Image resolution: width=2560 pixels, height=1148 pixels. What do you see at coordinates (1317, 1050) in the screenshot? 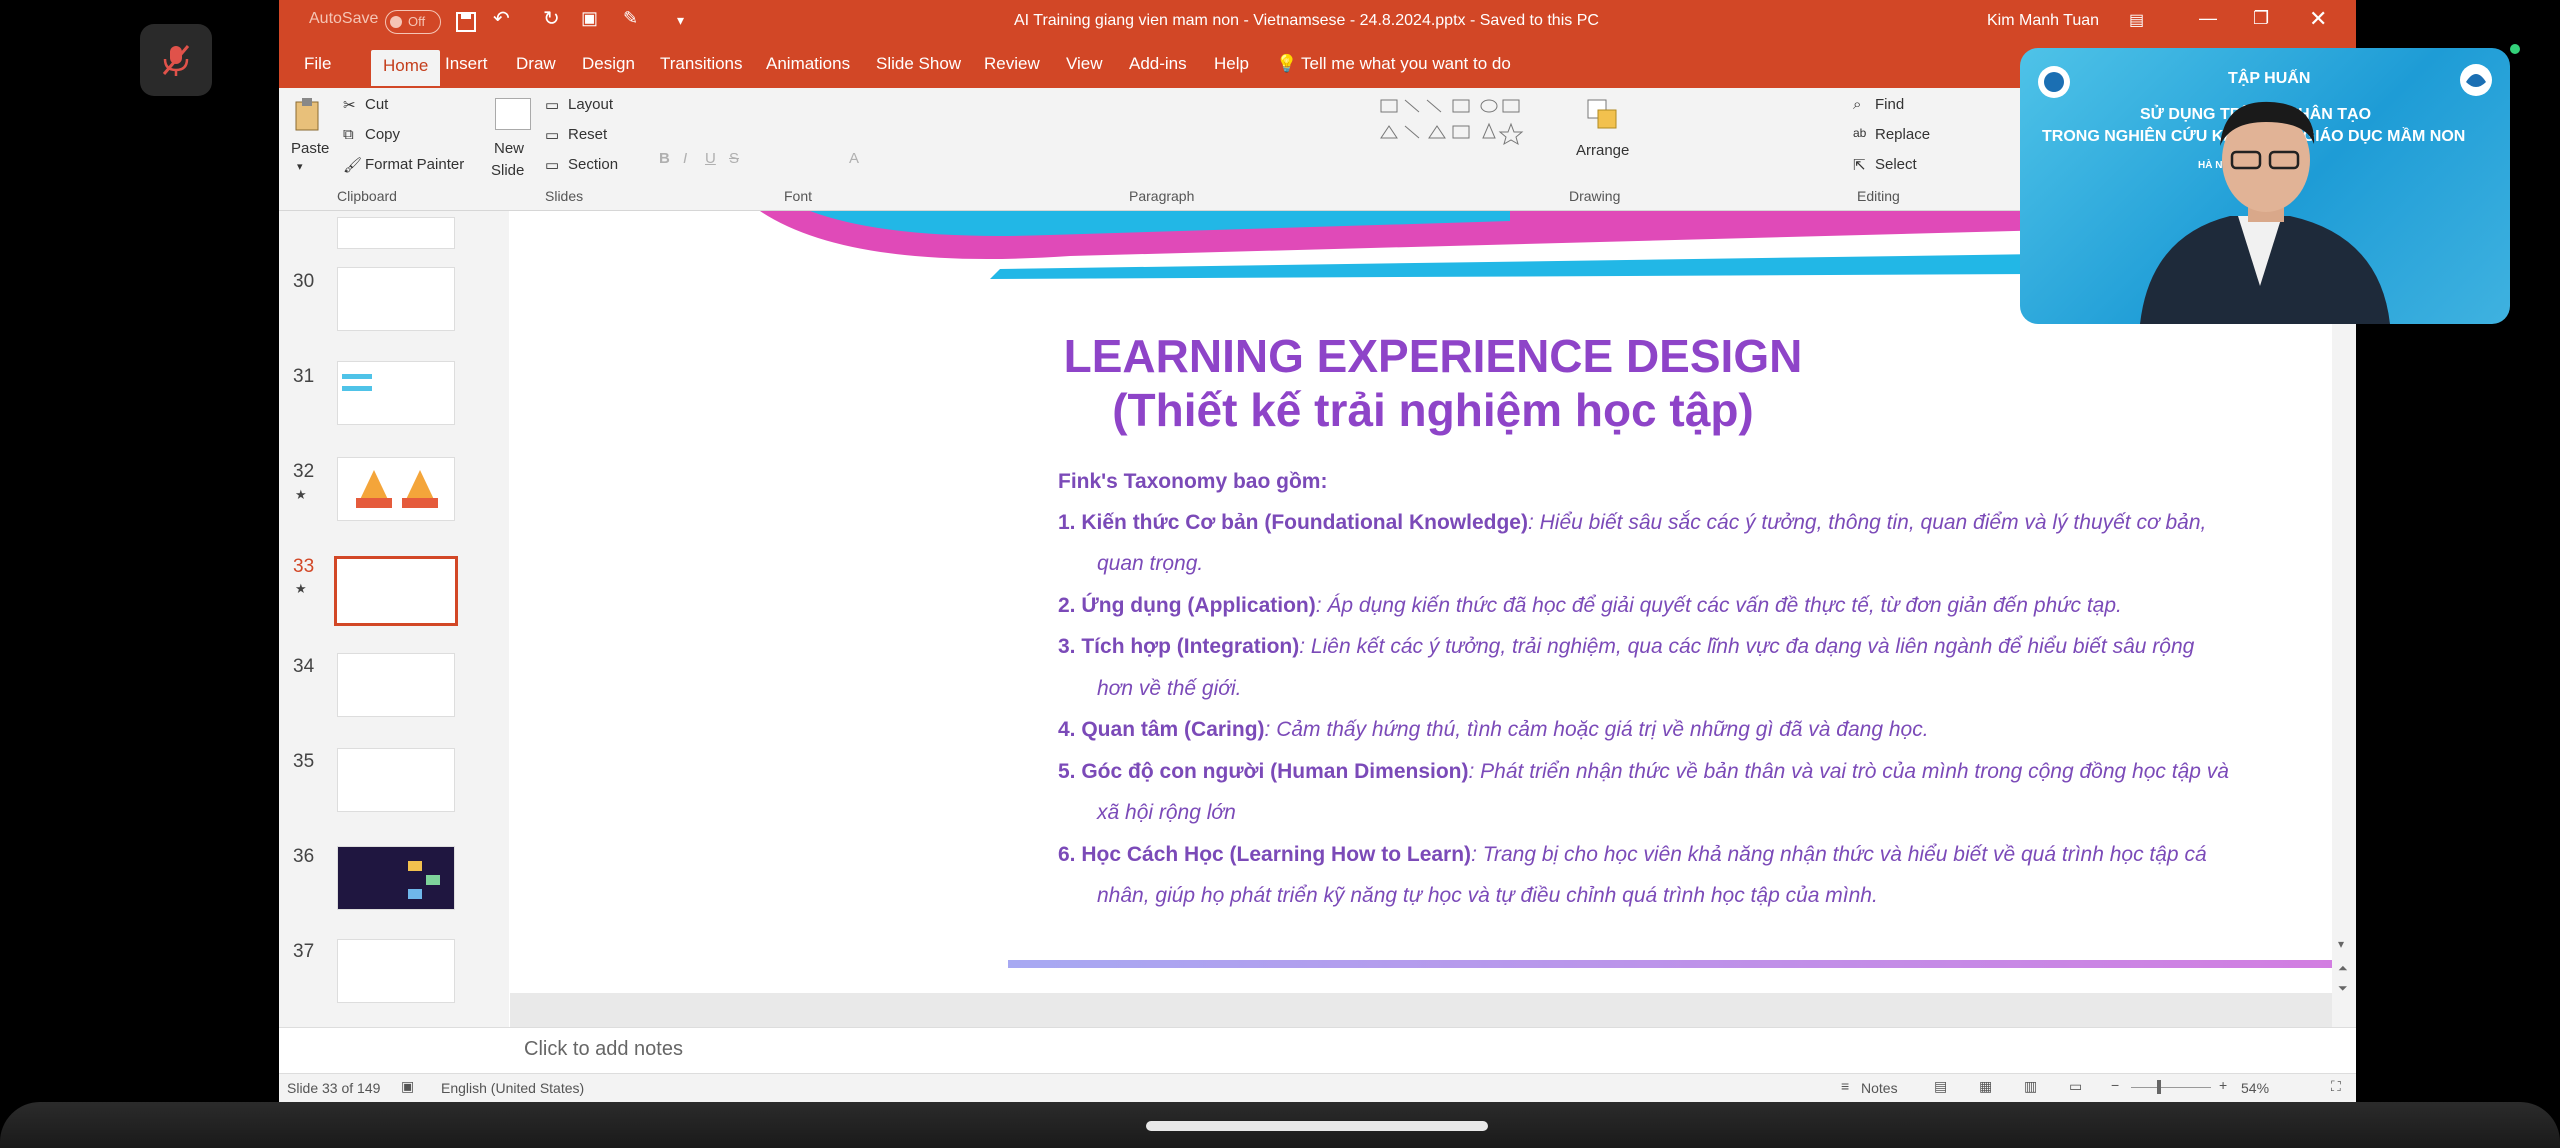
I see `notes-pane: Click to add notes` at bounding box center [1317, 1050].